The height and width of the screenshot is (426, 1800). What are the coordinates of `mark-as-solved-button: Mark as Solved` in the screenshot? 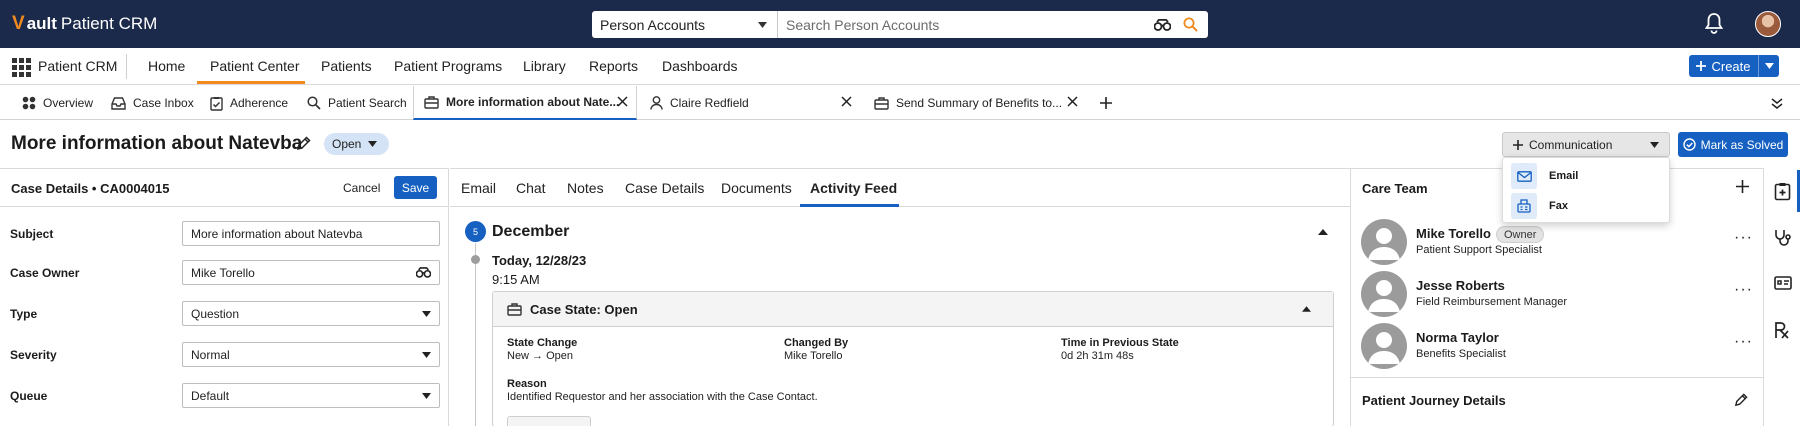 It's located at (1733, 144).